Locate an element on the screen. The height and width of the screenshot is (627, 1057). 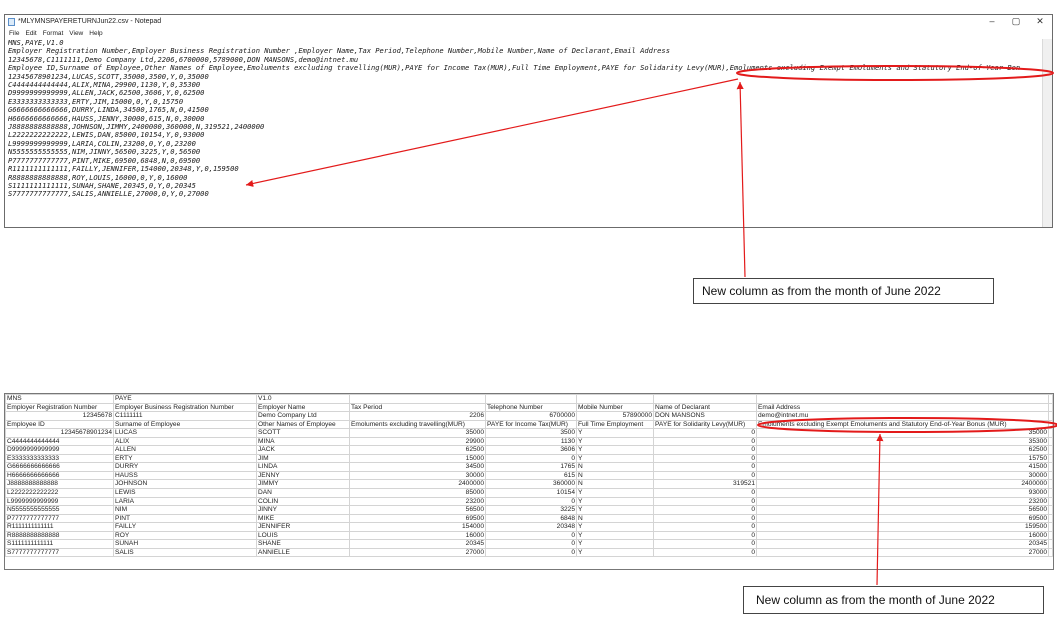
table-cell: LOUIS is located at coordinates (303, 535).